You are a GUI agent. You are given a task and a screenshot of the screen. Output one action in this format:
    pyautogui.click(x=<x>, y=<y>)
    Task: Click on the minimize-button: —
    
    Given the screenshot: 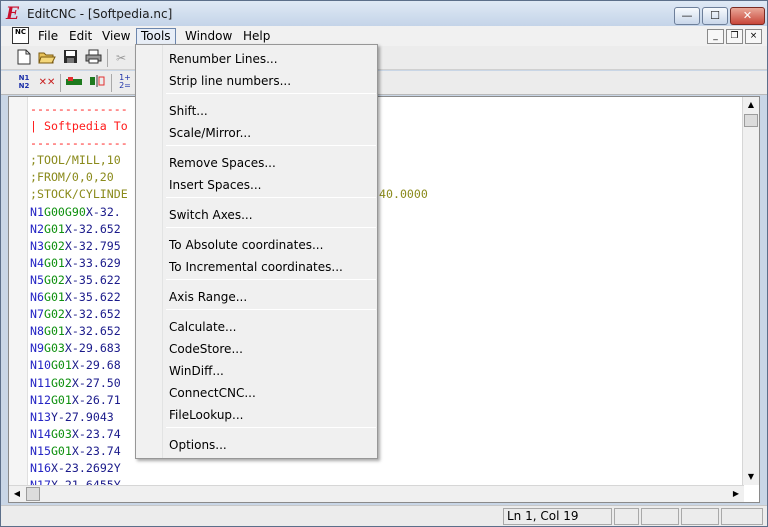 What is the action you would take?
    pyautogui.click(x=687, y=16)
    